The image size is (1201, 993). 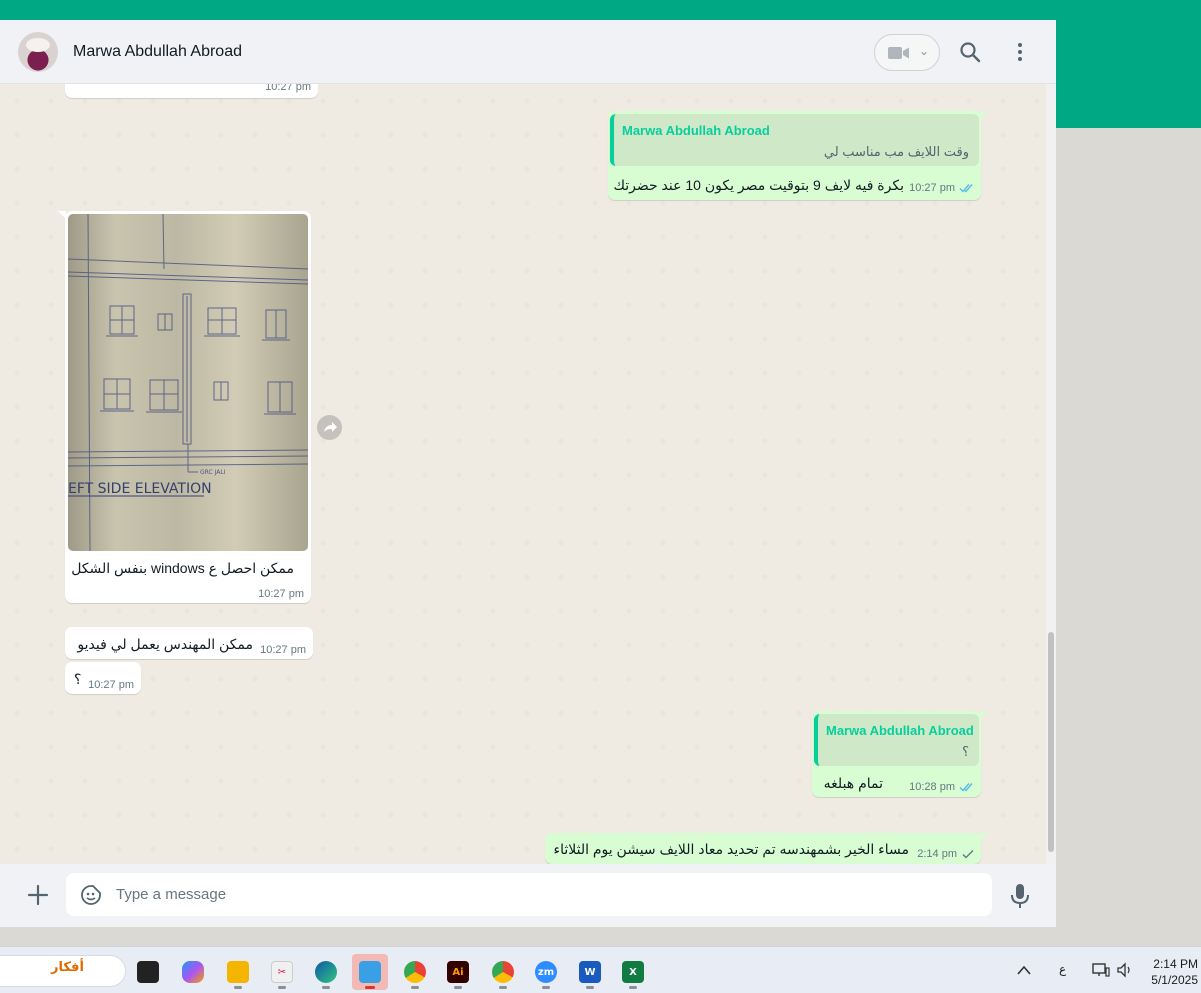 What do you see at coordinates (1128, 74) in the screenshot?
I see `app-accent-band` at bounding box center [1128, 74].